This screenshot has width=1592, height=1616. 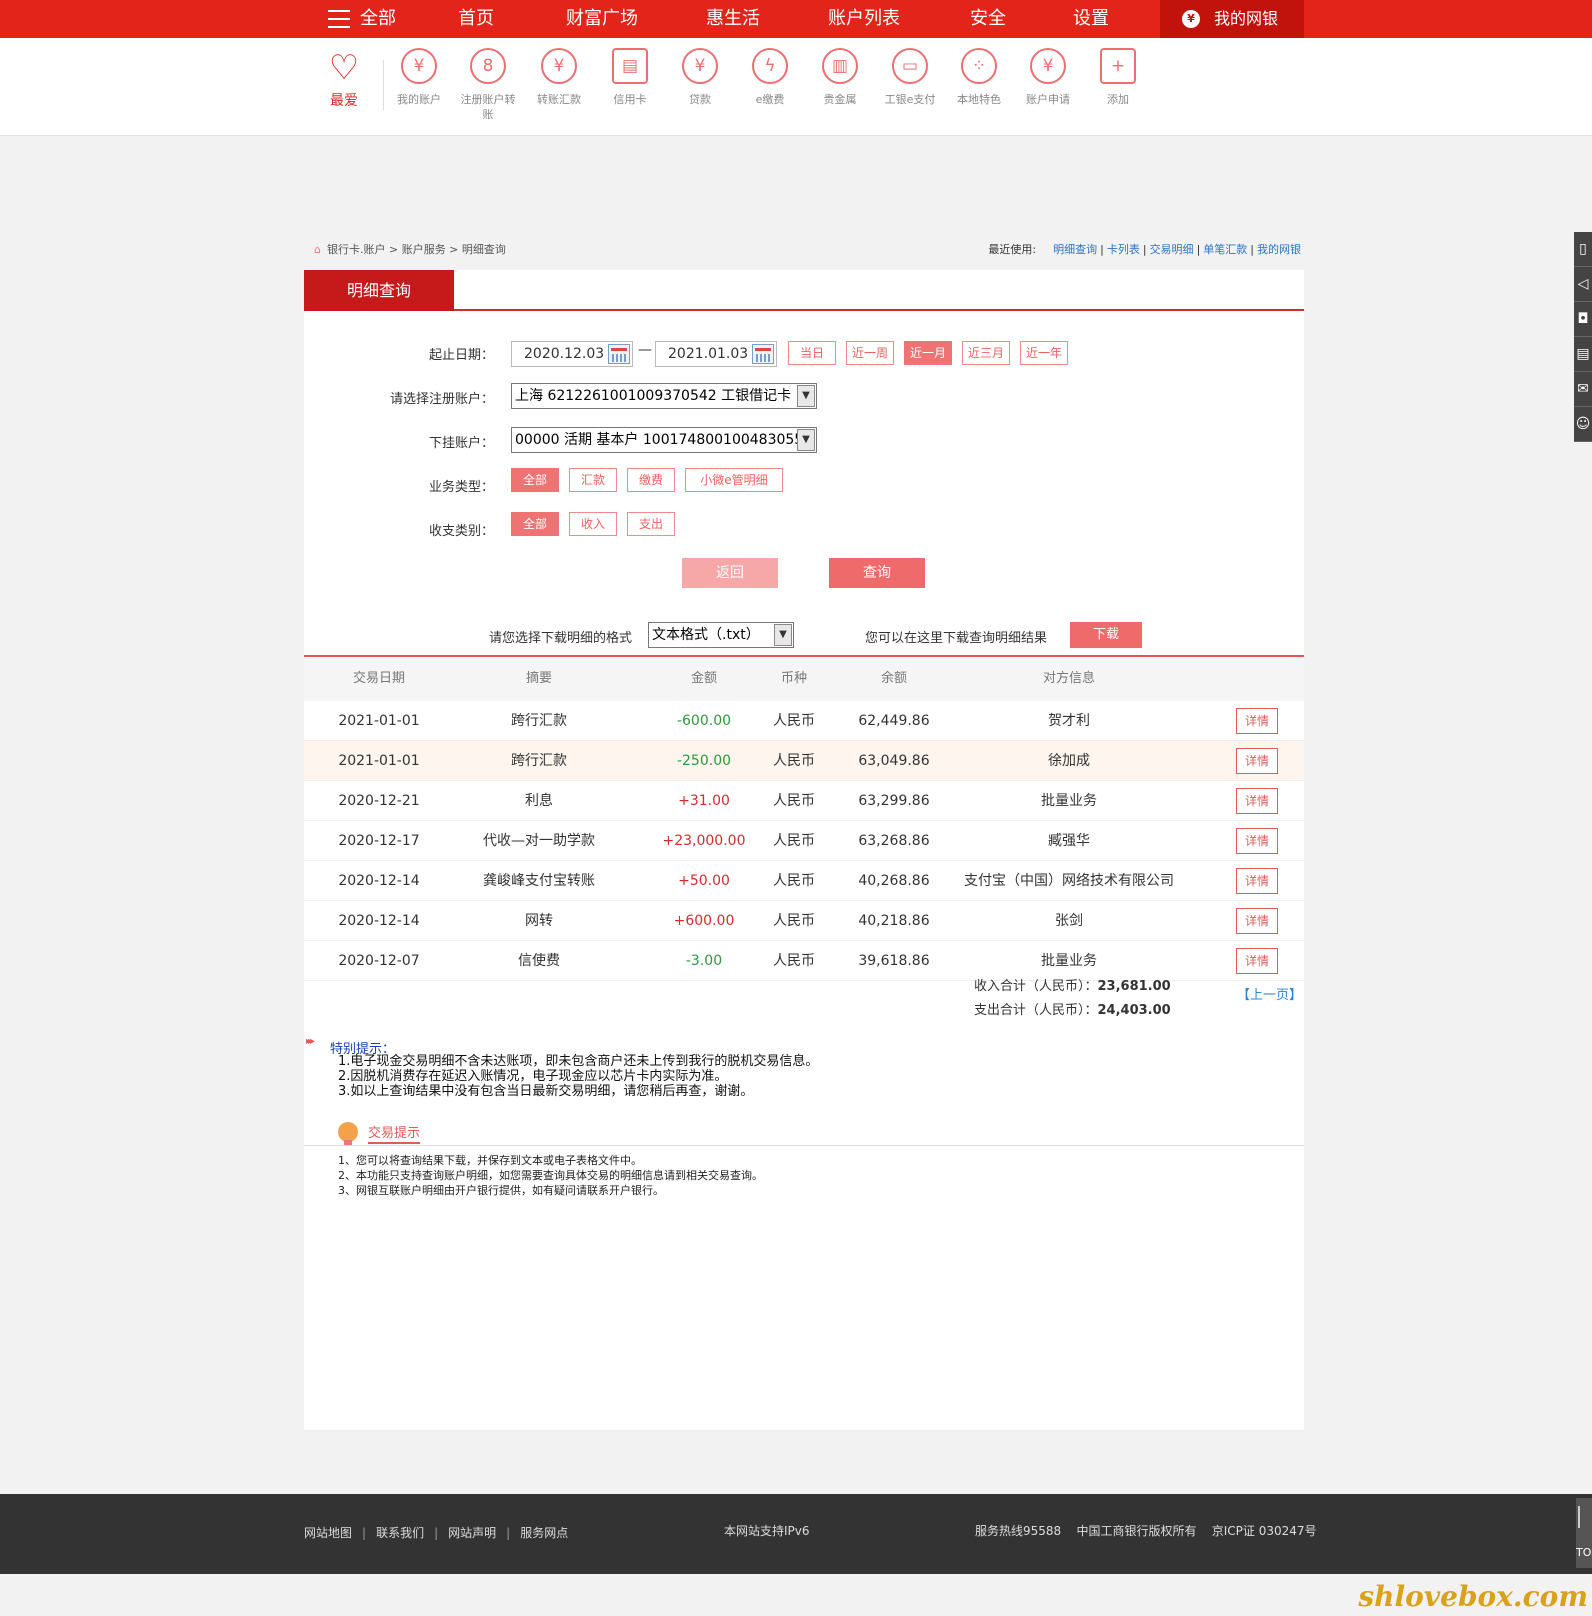 I want to click on quick-item-2: ¥ 转账汇款, so click(x=559, y=77).